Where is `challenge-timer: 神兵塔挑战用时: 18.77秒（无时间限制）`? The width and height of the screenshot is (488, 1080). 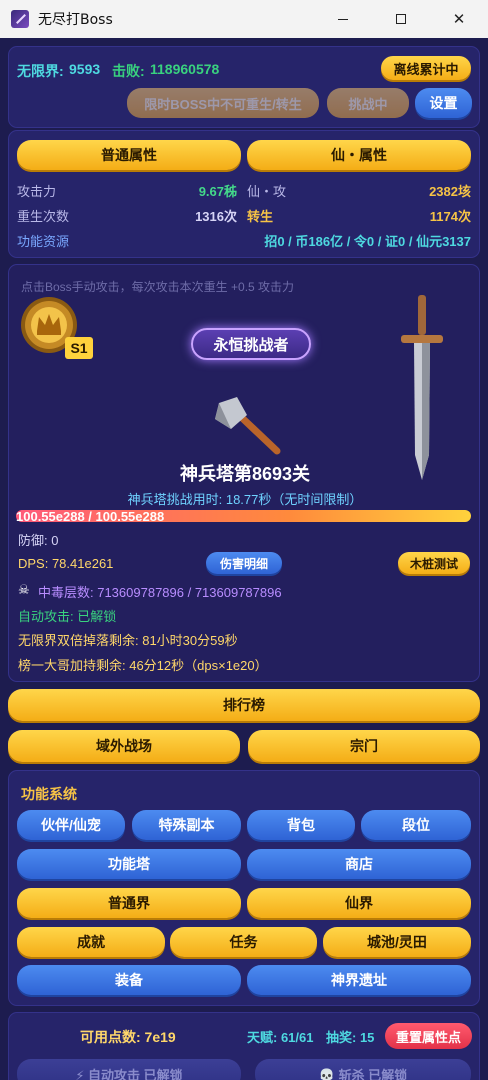 challenge-timer: 神兵塔挑战用时: 18.77秒（无时间限制） is located at coordinates (245, 499).